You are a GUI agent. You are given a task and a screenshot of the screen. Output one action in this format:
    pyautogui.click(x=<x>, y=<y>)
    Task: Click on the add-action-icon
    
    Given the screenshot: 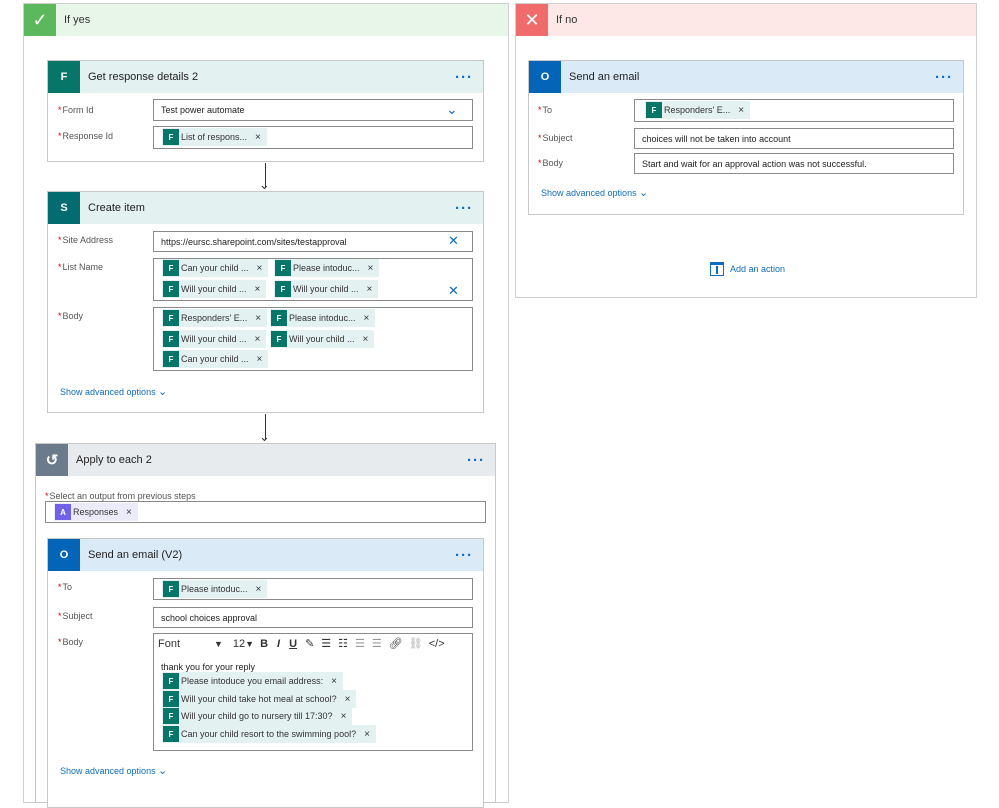 What is the action you would take?
    pyautogui.click(x=717, y=269)
    